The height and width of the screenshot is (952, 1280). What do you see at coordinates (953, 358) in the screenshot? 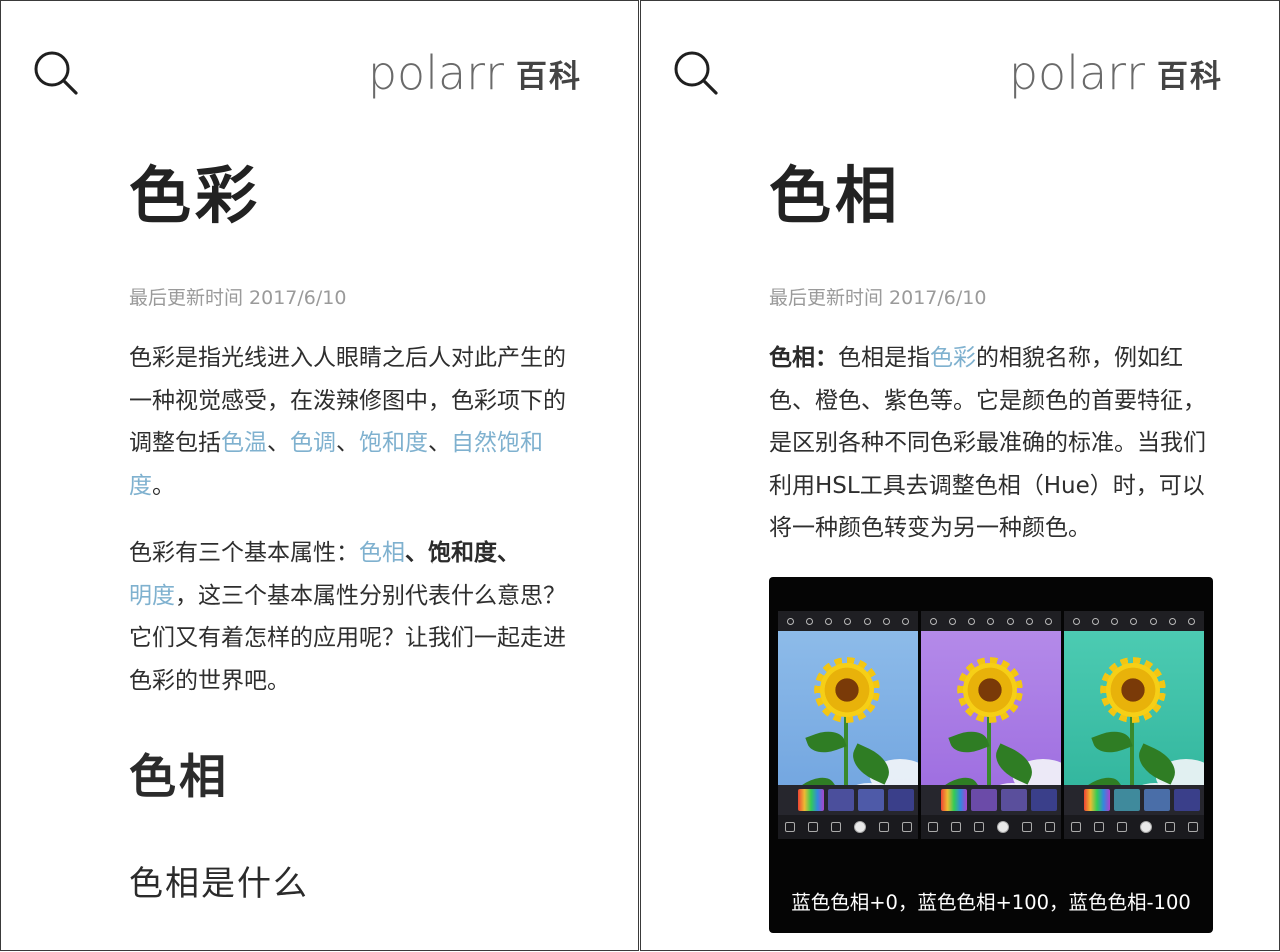
I see `link-color: 色彩` at bounding box center [953, 358].